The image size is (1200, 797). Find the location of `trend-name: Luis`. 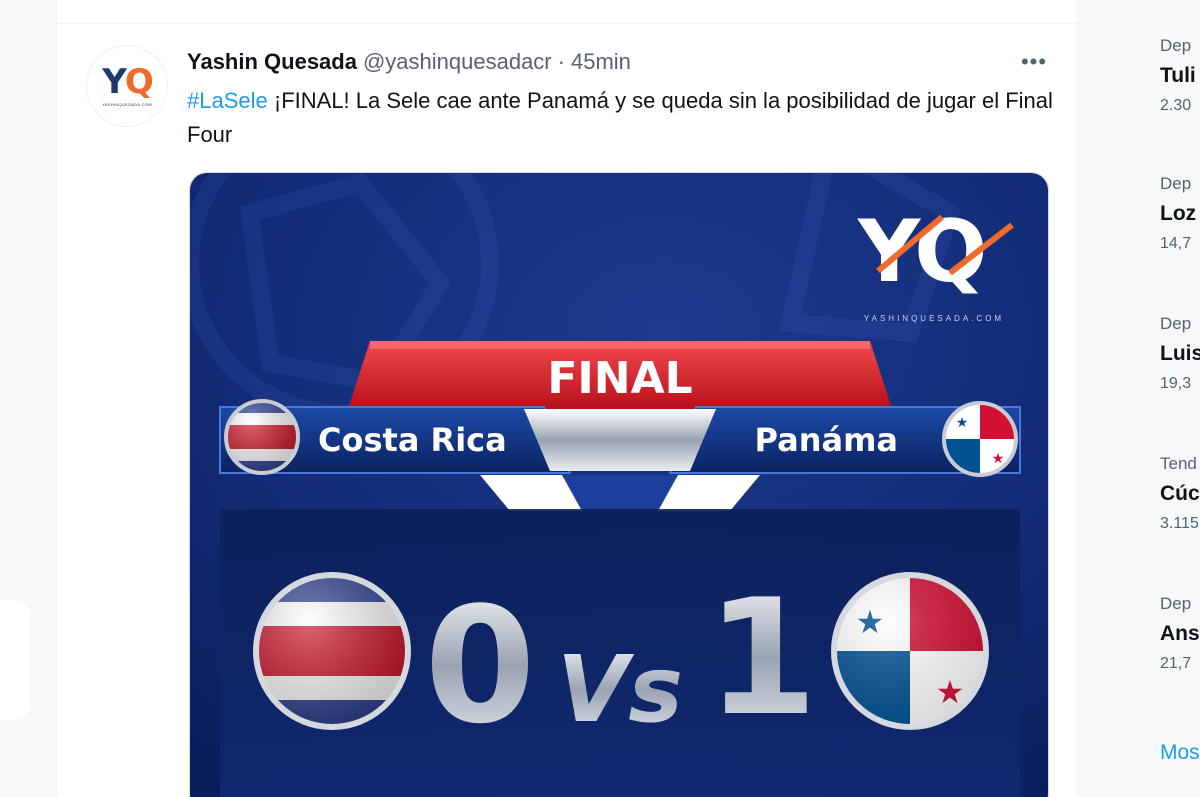

trend-name: Luis is located at coordinates (1180, 353).